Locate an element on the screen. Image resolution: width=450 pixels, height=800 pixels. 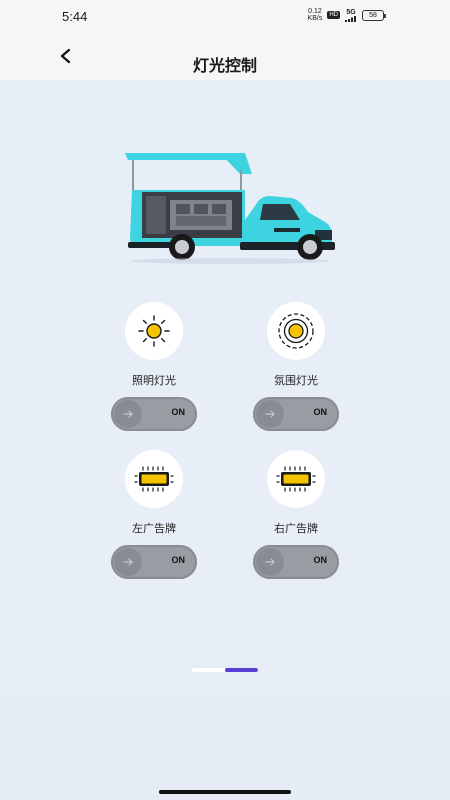
status-bar: 5:44 0.12 KB/s HD 5G 58 is located at coordinates (225, 16).